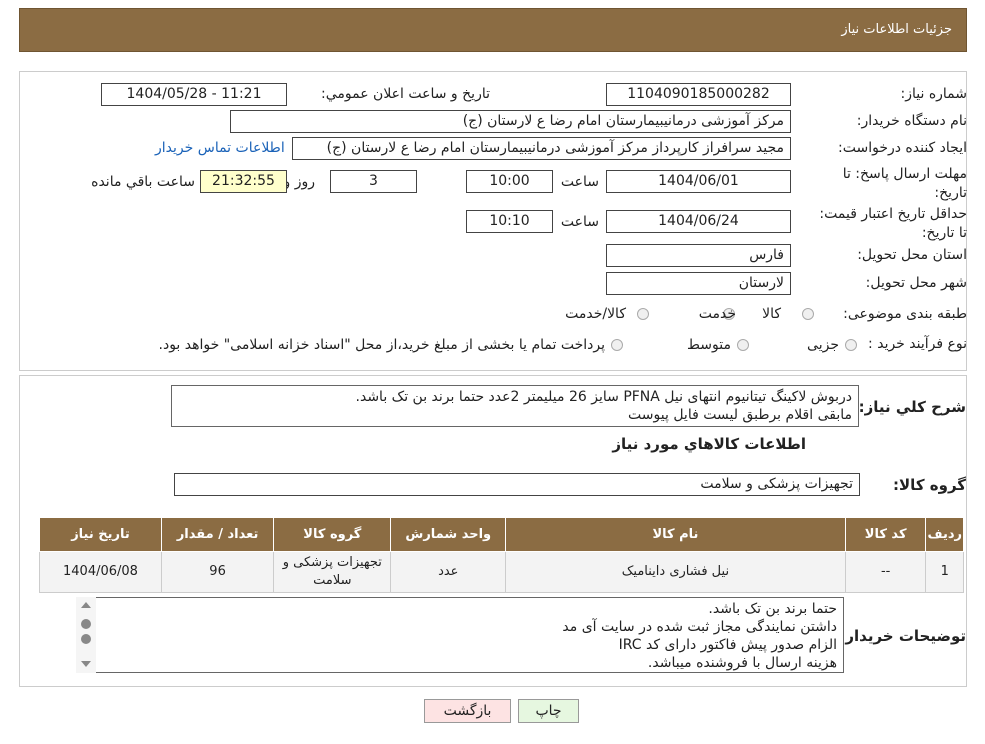 The width and height of the screenshot is (985, 744). Describe the element at coordinates (709, 345) in the screenshot. I see `process-option-medium: متوسط` at that location.